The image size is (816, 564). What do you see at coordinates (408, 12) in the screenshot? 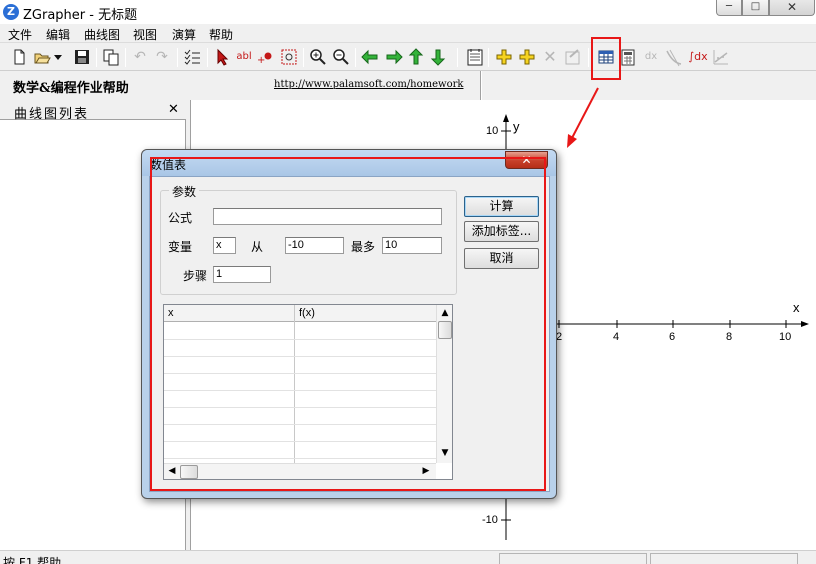
I see `title-bar: Z ZGrapher - 无标题 ─ □ ✕` at bounding box center [408, 12].